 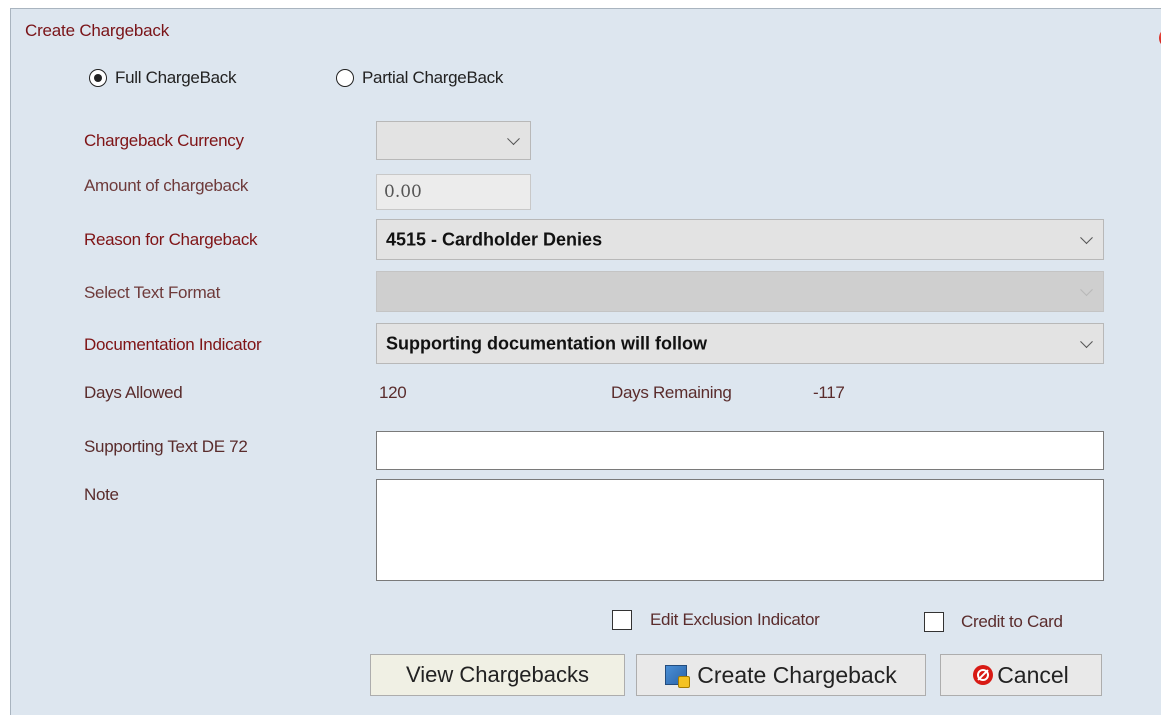 What do you see at coordinates (98, 78) in the screenshot?
I see `full-chargeback-radio` at bounding box center [98, 78].